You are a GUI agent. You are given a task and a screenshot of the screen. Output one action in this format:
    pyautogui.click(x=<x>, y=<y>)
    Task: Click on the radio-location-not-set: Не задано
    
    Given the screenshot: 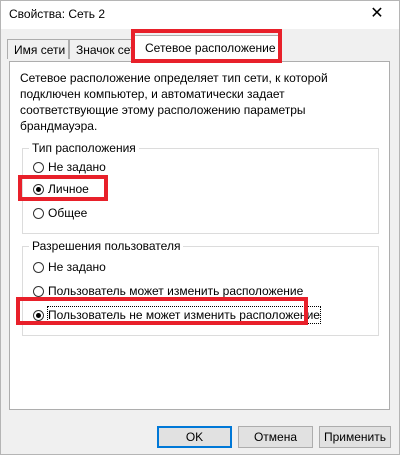 What is the action you would take?
    pyautogui.click(x=69, y=167)
    